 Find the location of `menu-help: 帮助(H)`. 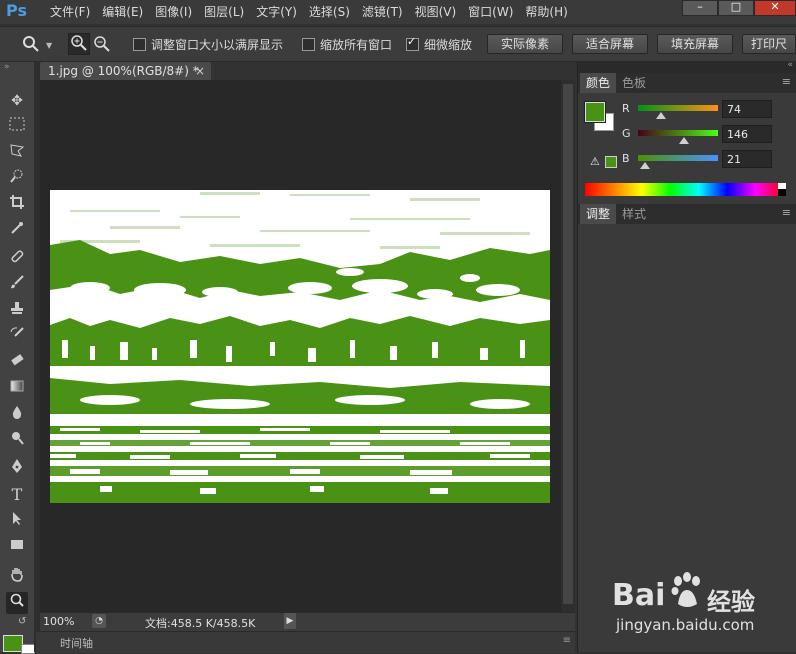

menu-help: 帮助(H) is located at coordinates (546, 12).